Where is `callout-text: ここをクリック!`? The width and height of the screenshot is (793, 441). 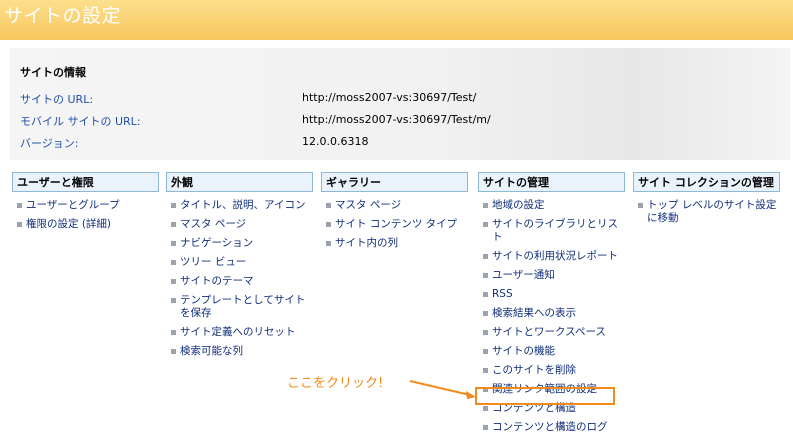 callout-text: ここをクリック! is located at coordinates (335, 383).